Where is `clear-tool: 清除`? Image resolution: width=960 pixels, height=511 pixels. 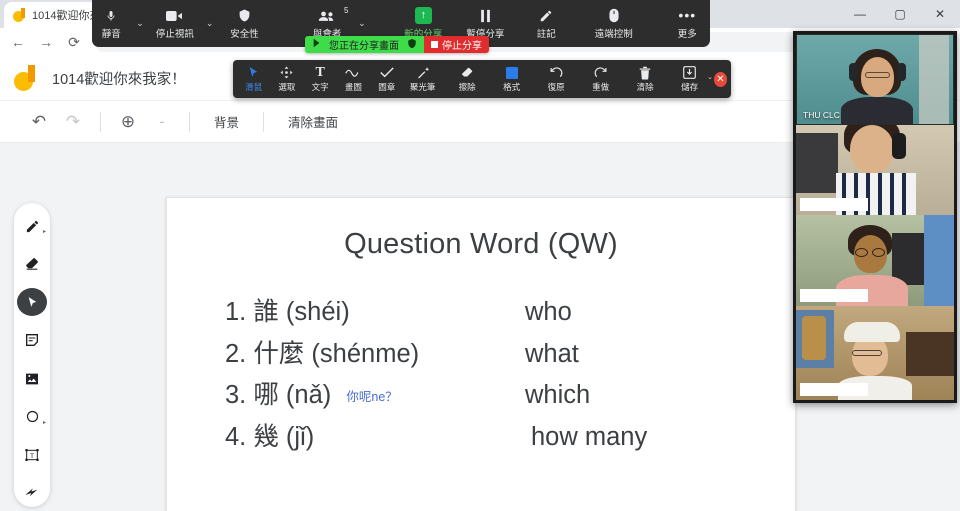 clear-tool: 清除 is located at coordinates (645, 79).